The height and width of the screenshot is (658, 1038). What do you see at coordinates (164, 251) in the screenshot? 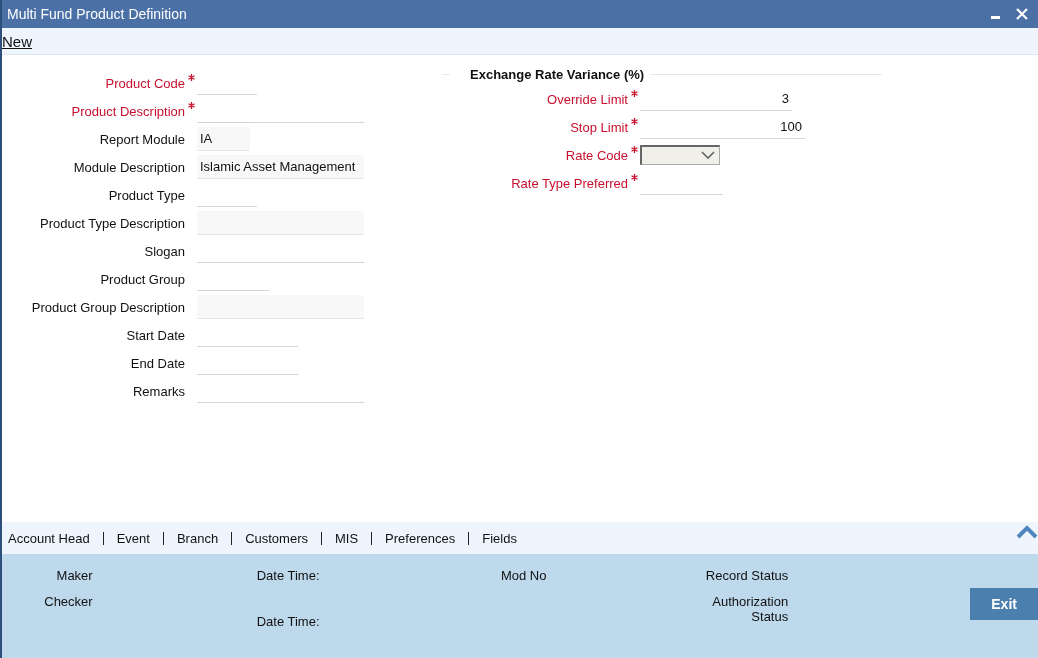
I see `field-label: Slogan` at bounding box center [164, 251].